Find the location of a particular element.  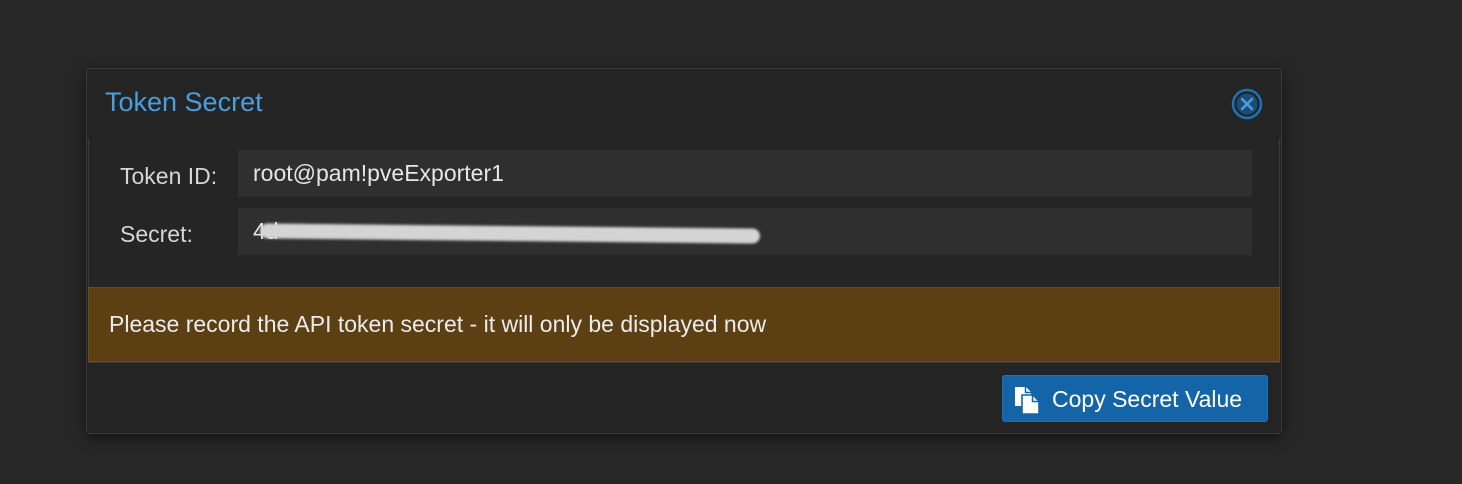

close-circle-icon is located at coordinates (1247, 104).